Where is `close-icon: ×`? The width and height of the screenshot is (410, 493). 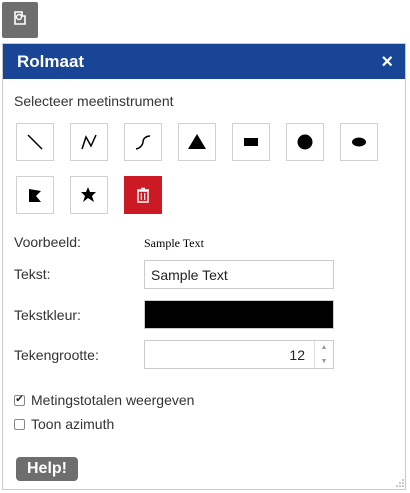
close-icon: × is located at coordinates (387, 62).